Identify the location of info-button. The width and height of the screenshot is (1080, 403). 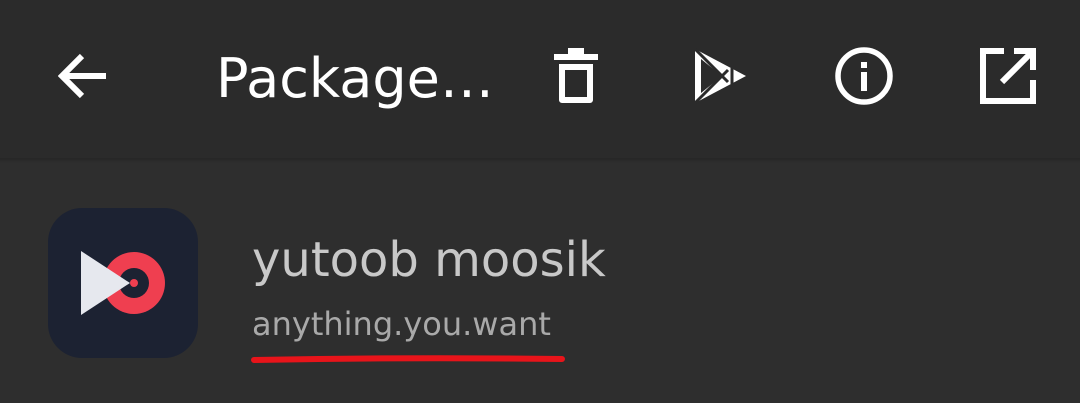
(864, 76).